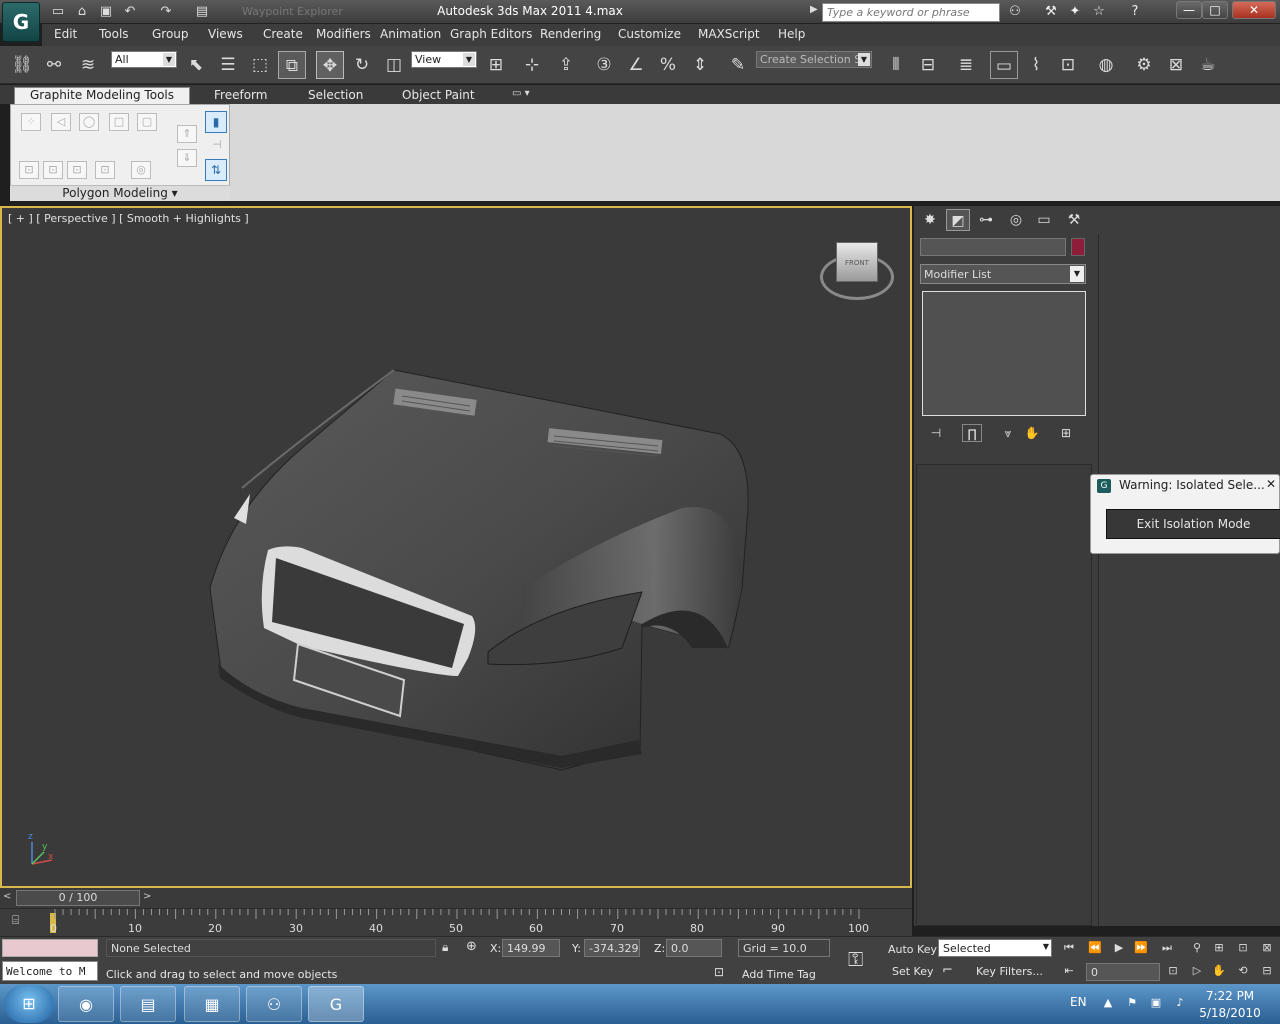 The width and height of the screenshot is (1280, 1024). Describe the element at coordinates (1106, 65) in the screenshot. I see `material-editor-icon: ◍` at that location.